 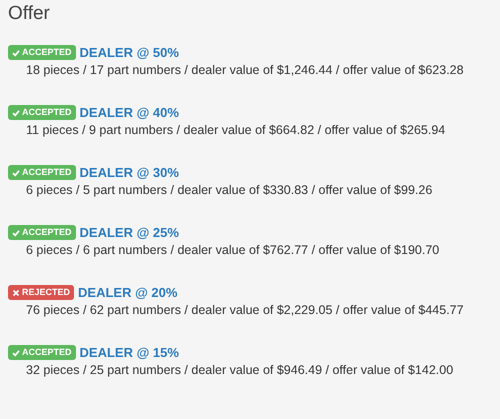 I want to click on offer-name: DEALER @ 40%, so click(x=129, y=112).